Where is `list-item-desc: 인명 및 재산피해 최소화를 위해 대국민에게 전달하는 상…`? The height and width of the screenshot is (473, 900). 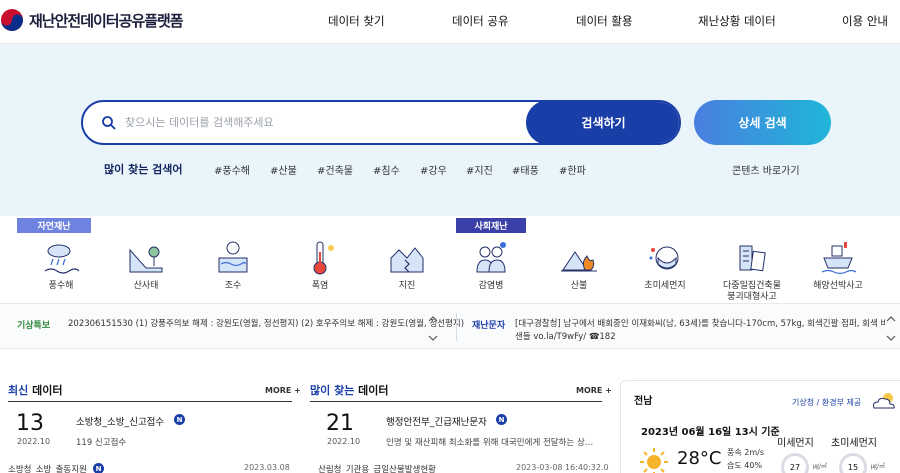
list-item-desc: 인명 및 재산피해 최소화를 위해 대국민에게 전달하는 상… is located at coordinates (490, 443).